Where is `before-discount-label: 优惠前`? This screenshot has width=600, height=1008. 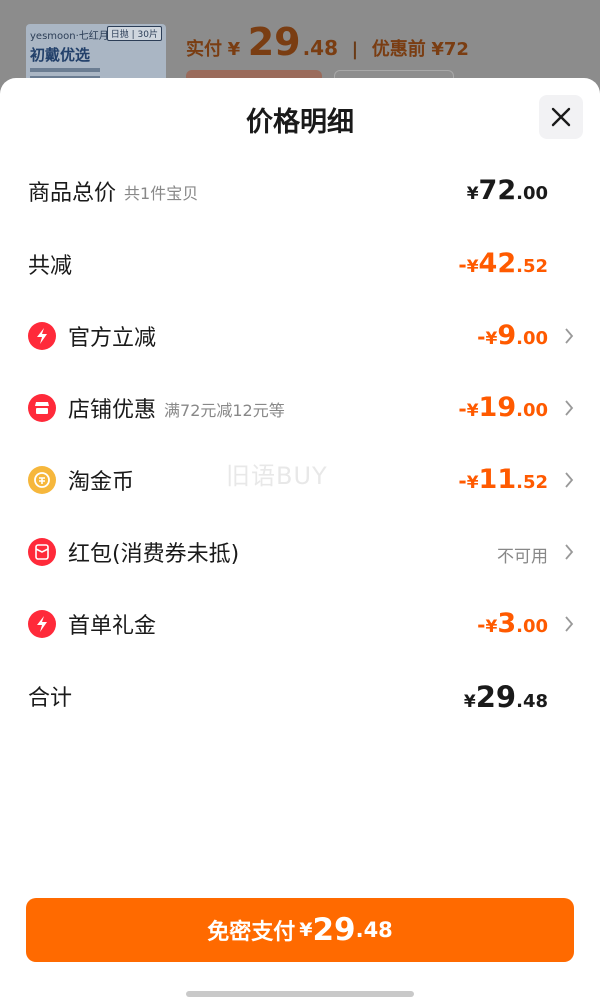 before-discount-label: 优惠前 is located at coordinates (398, 49).